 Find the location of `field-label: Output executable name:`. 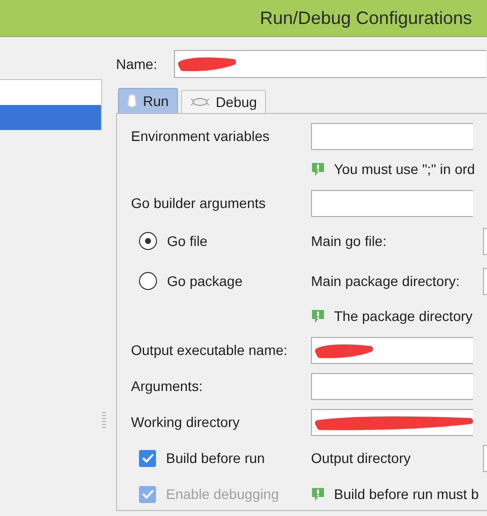

field-label: Output executable name: is located at coordinates (209, 350).